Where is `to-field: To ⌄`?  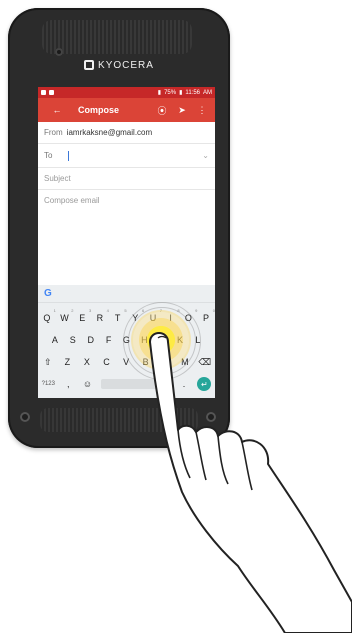 to-field: To ⌄ is located at coordinates (126, 156).